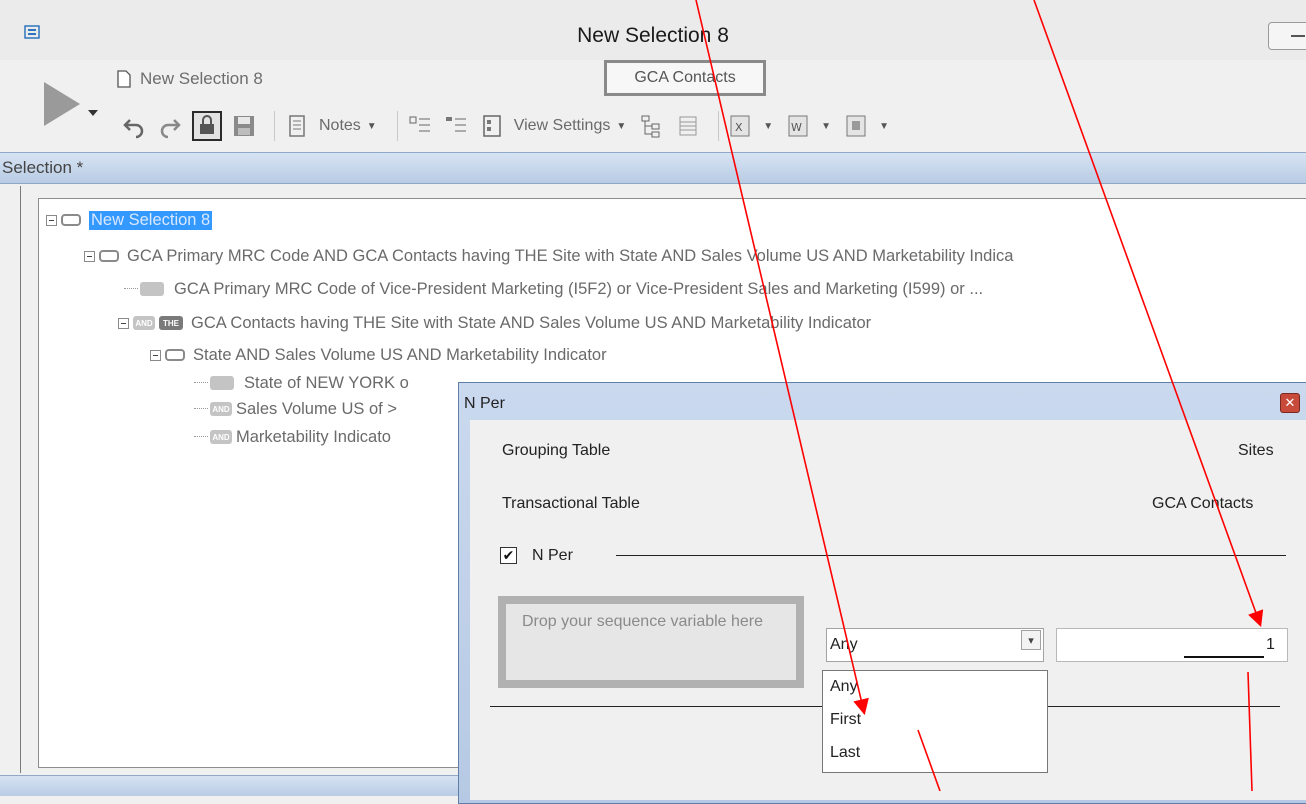 The height and width of the screenshot is (804, 1306). I want to click on dialog-title: N Per, so click(484, 403).